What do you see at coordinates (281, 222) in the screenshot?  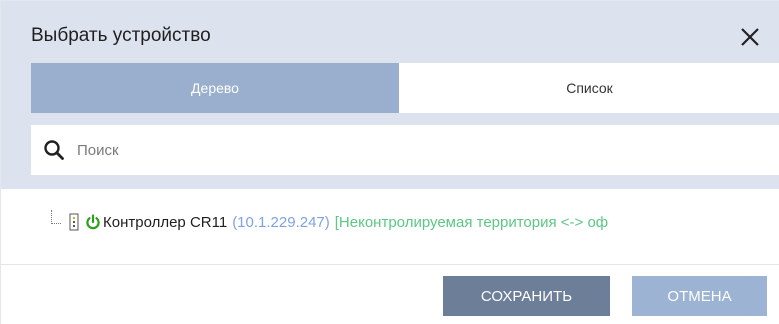 I see `device-ip: (10.1.229.247)` at bounding box center [281, 222].